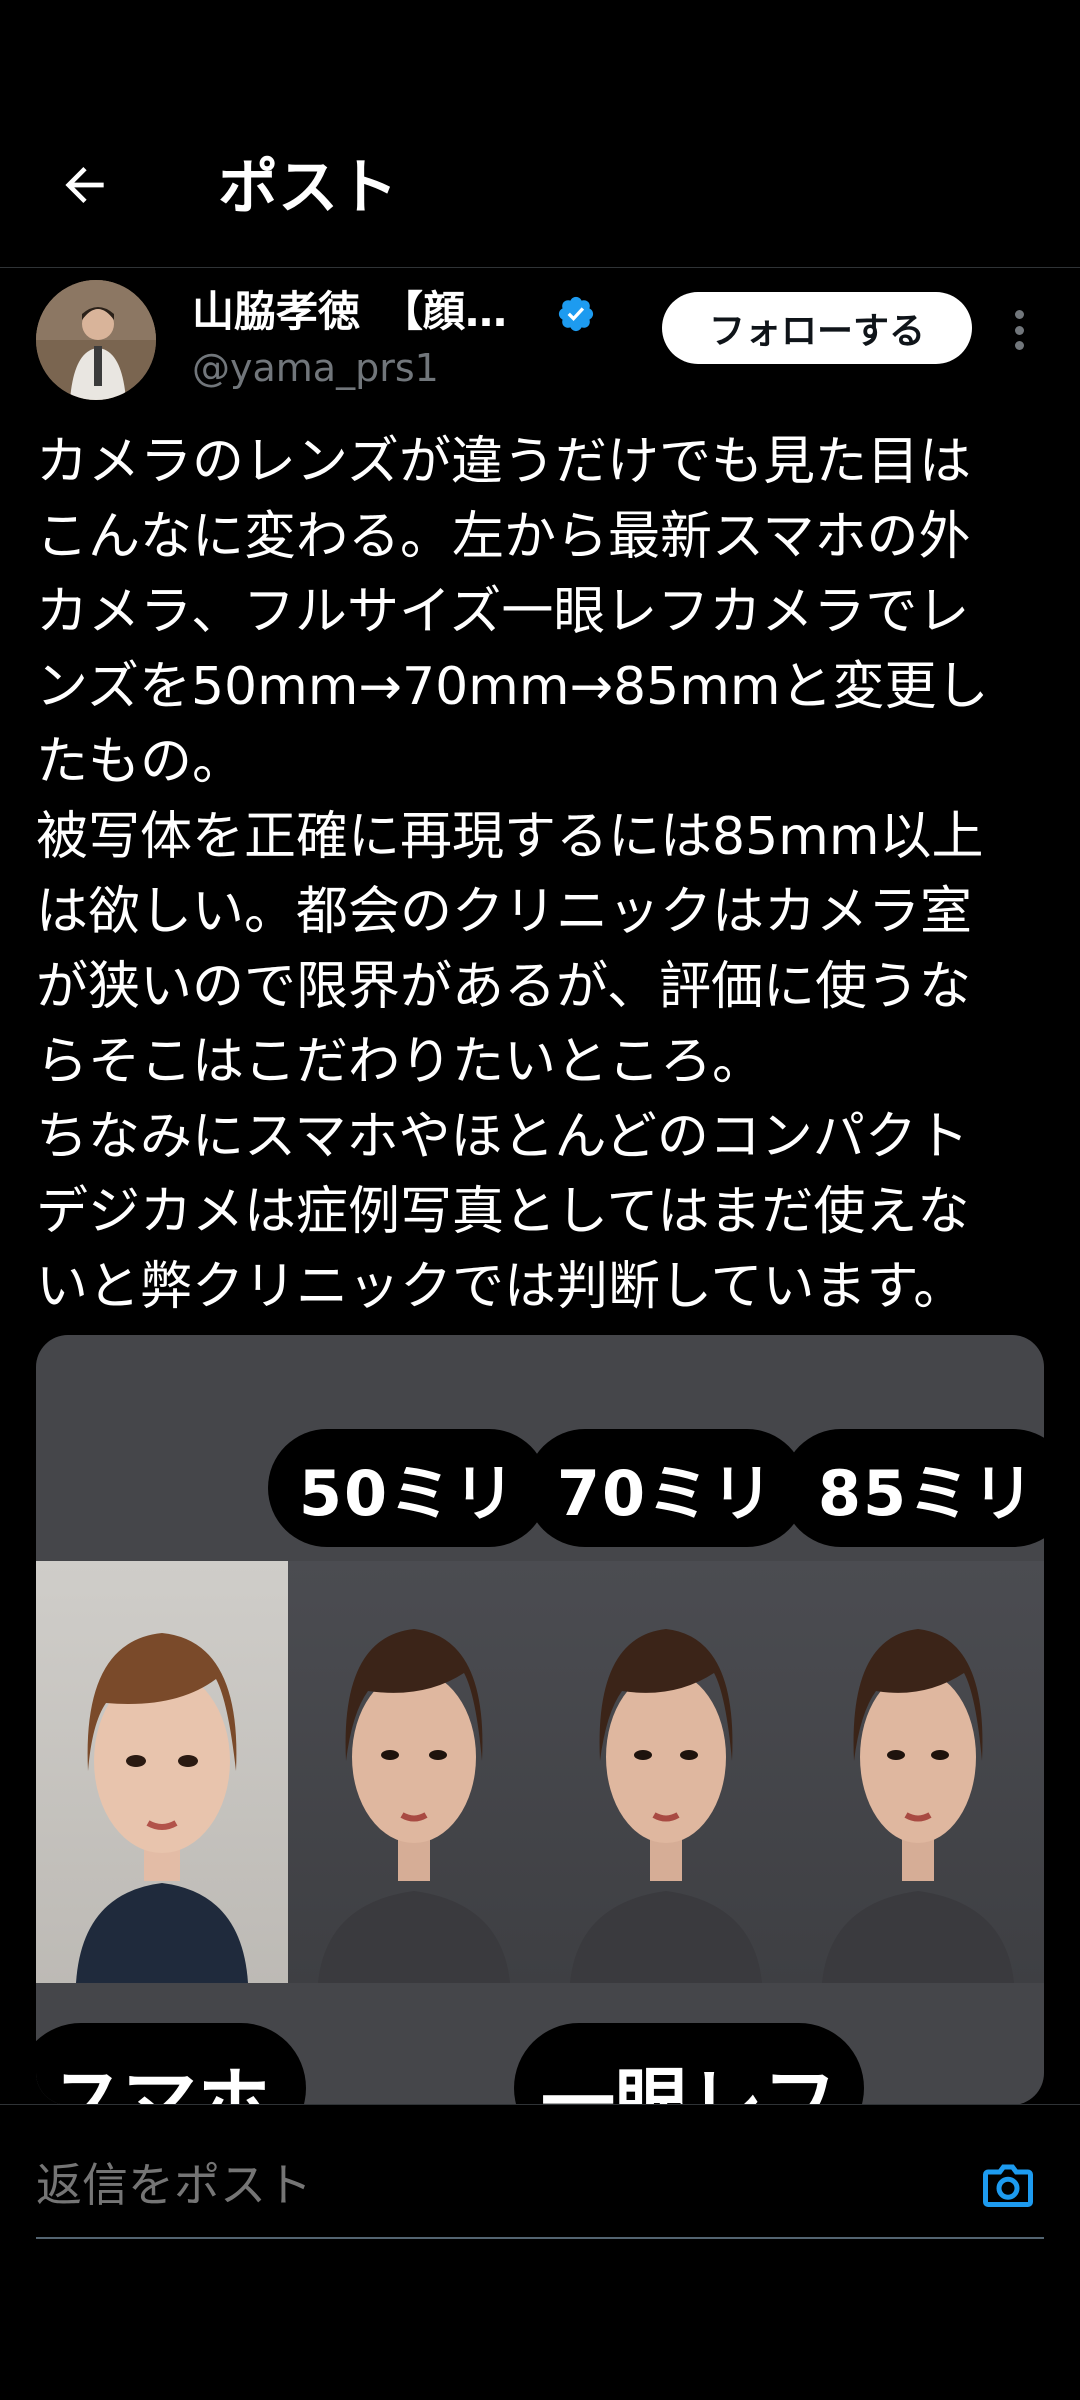  I want to click on label-dslr: 一眼レフ, so click(689, 2064).